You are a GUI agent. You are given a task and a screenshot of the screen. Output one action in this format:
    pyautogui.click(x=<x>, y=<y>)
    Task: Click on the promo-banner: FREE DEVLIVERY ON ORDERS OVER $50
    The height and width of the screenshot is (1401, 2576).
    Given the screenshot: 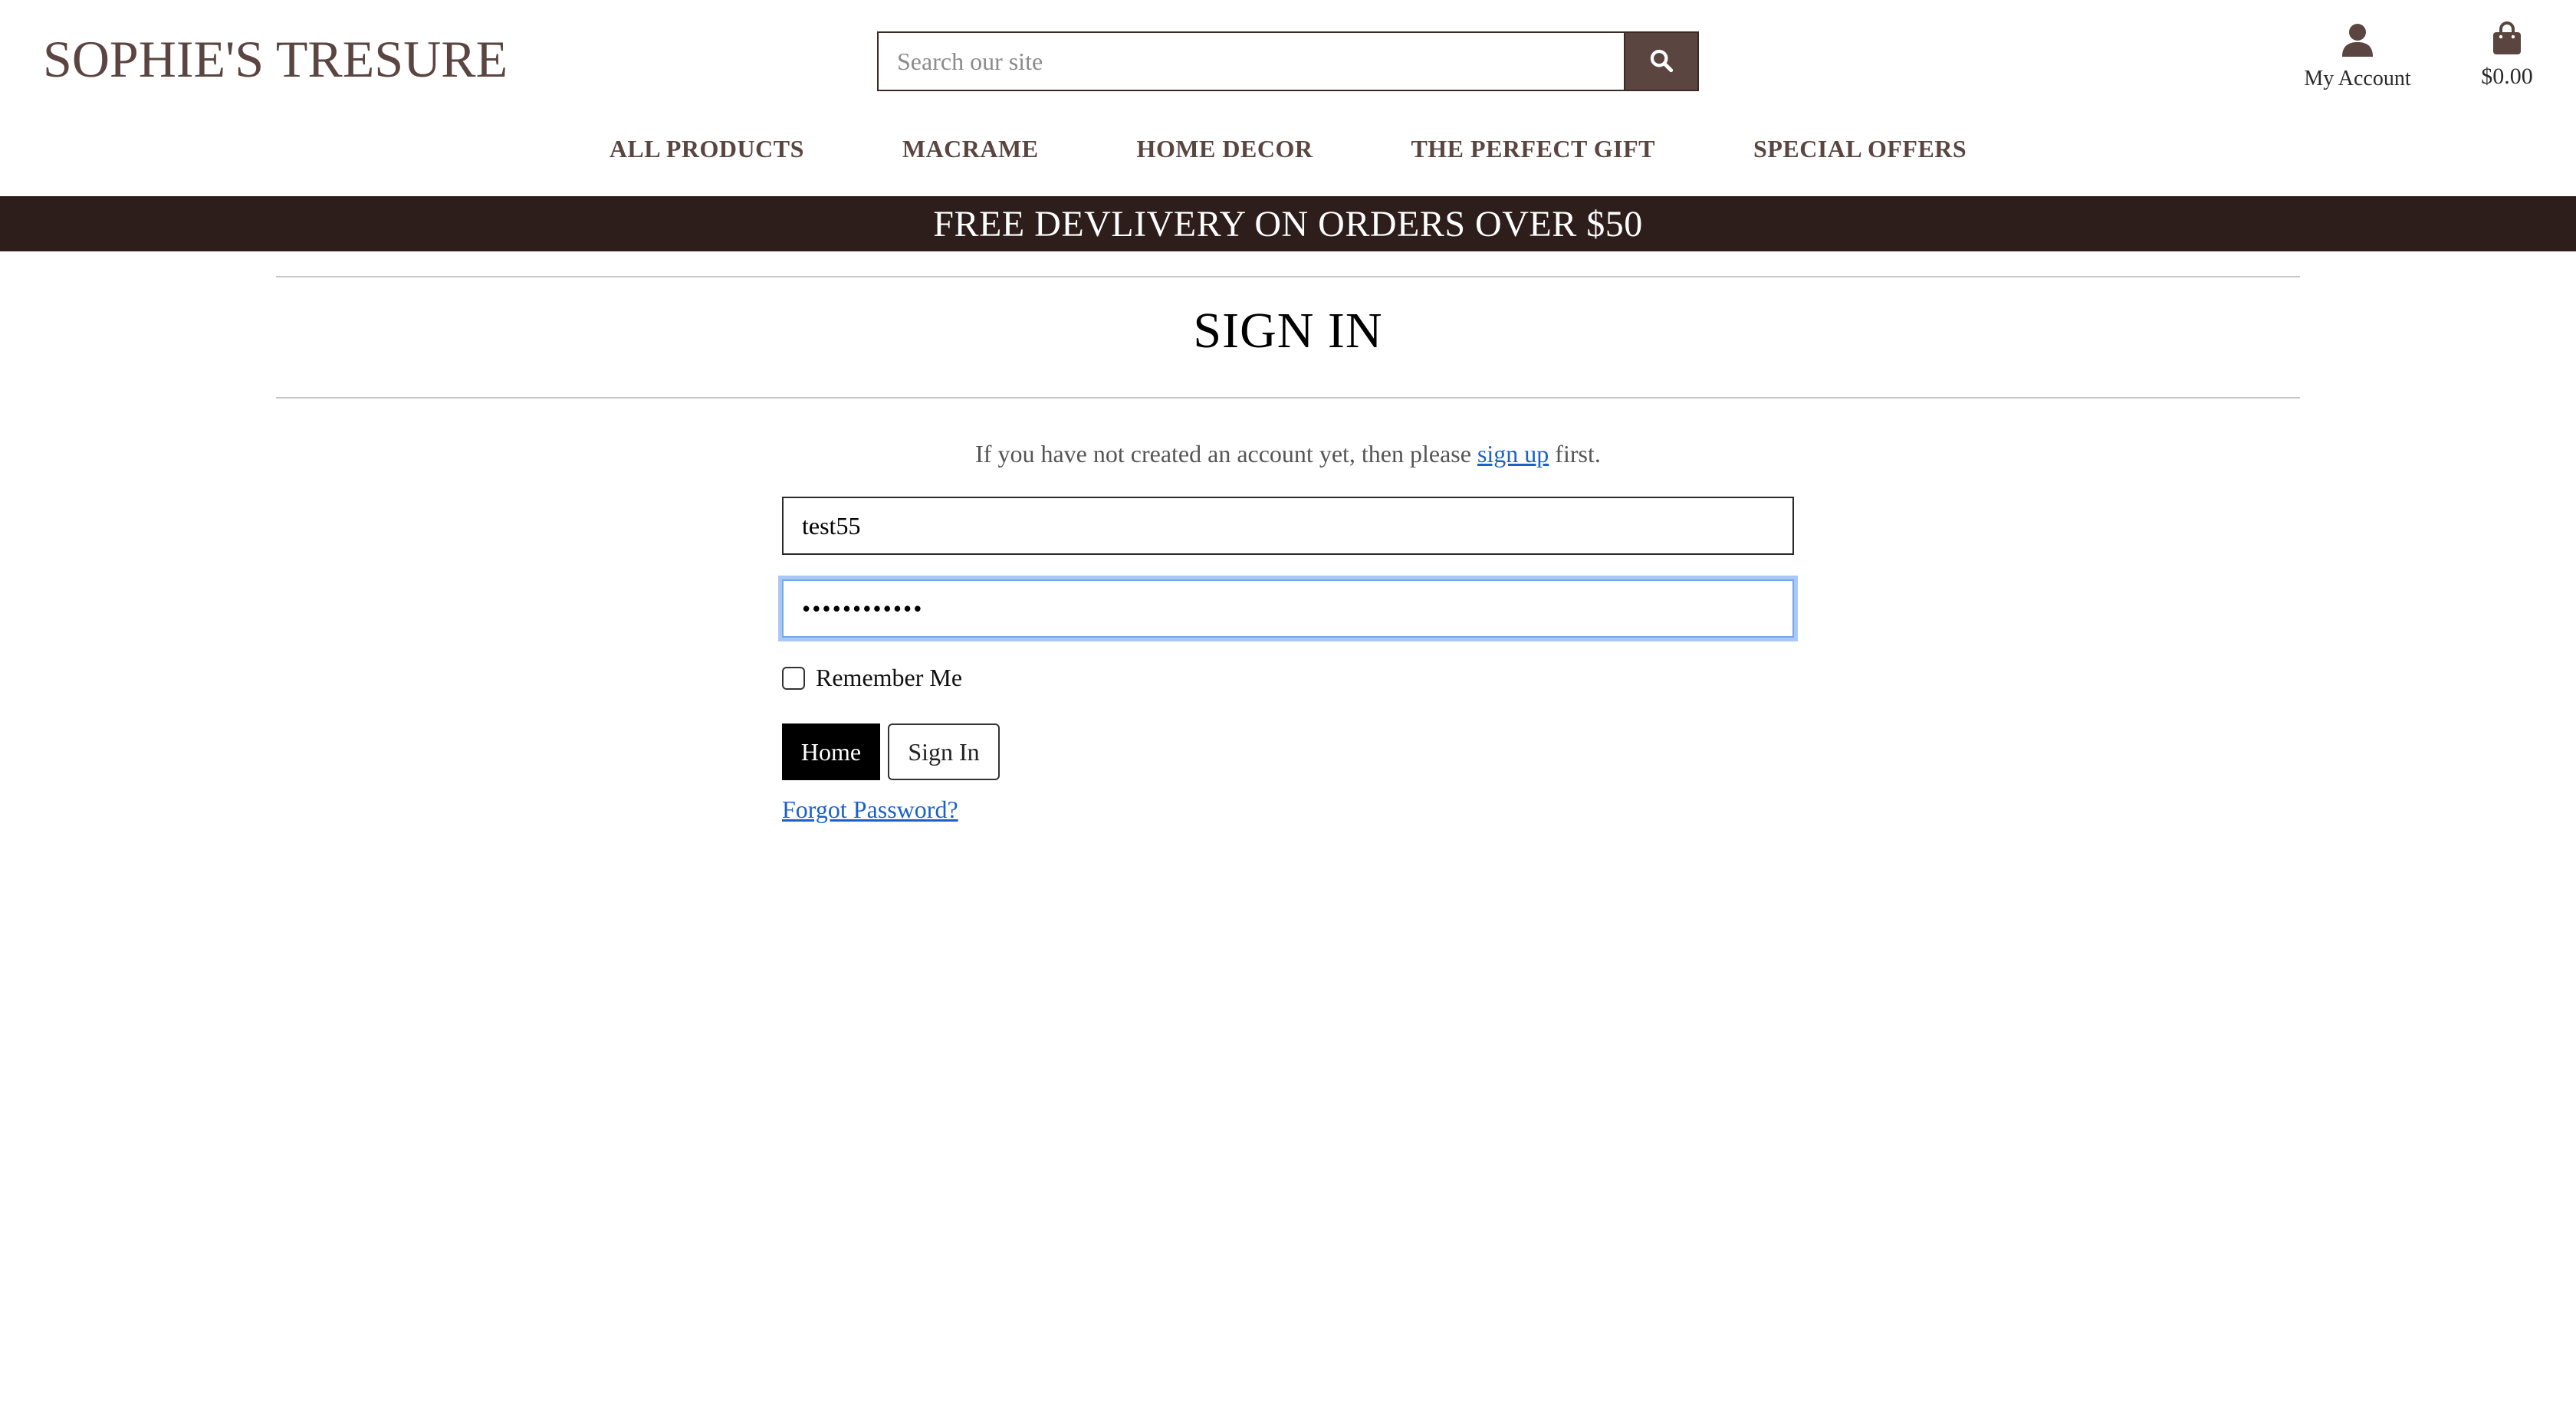 What is the action you would take?
    pyautogui.click(x=1288, y=223)
    